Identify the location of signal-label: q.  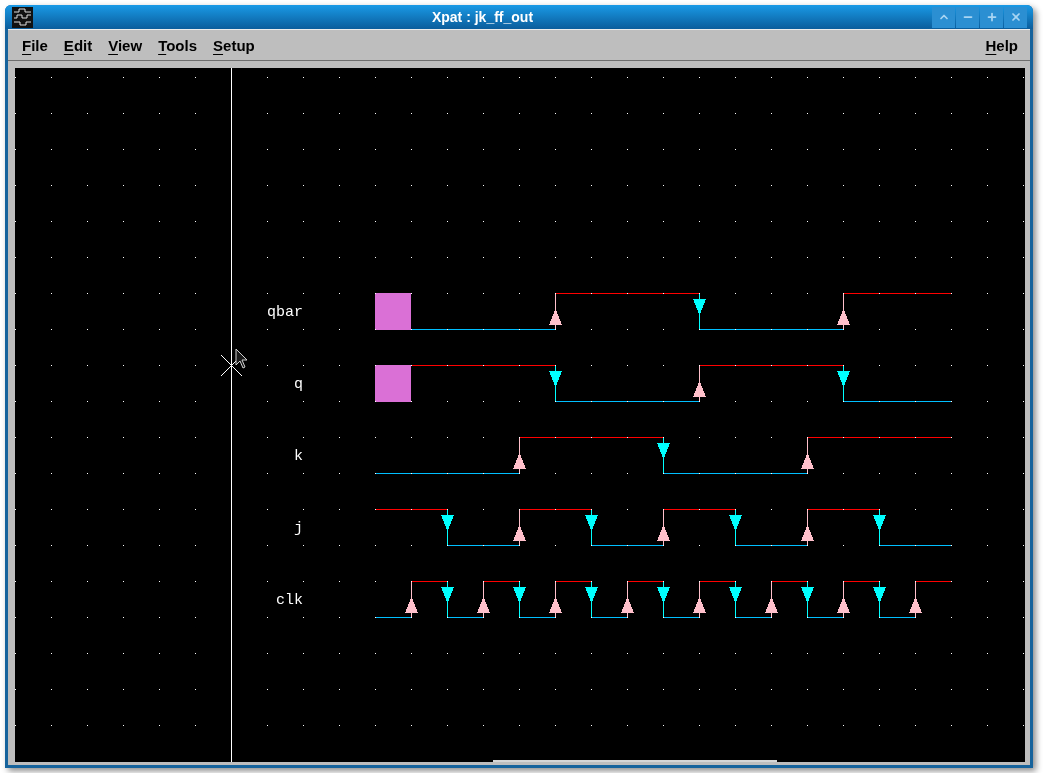
(298, 384).